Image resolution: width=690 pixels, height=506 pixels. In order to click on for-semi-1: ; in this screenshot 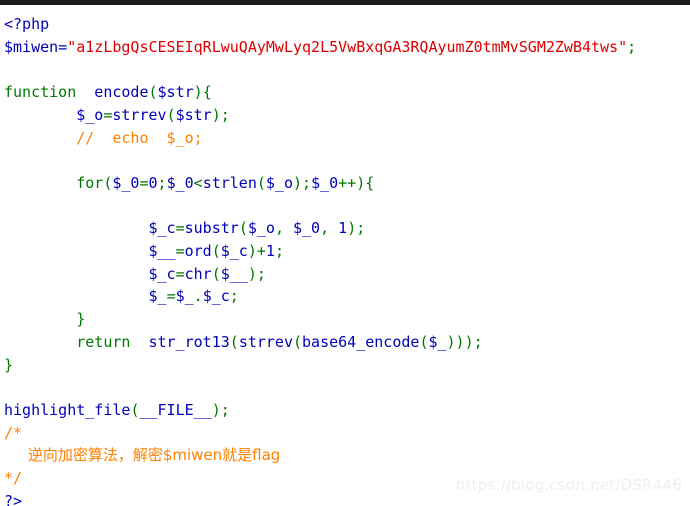, I will do `click(162, 182)`.